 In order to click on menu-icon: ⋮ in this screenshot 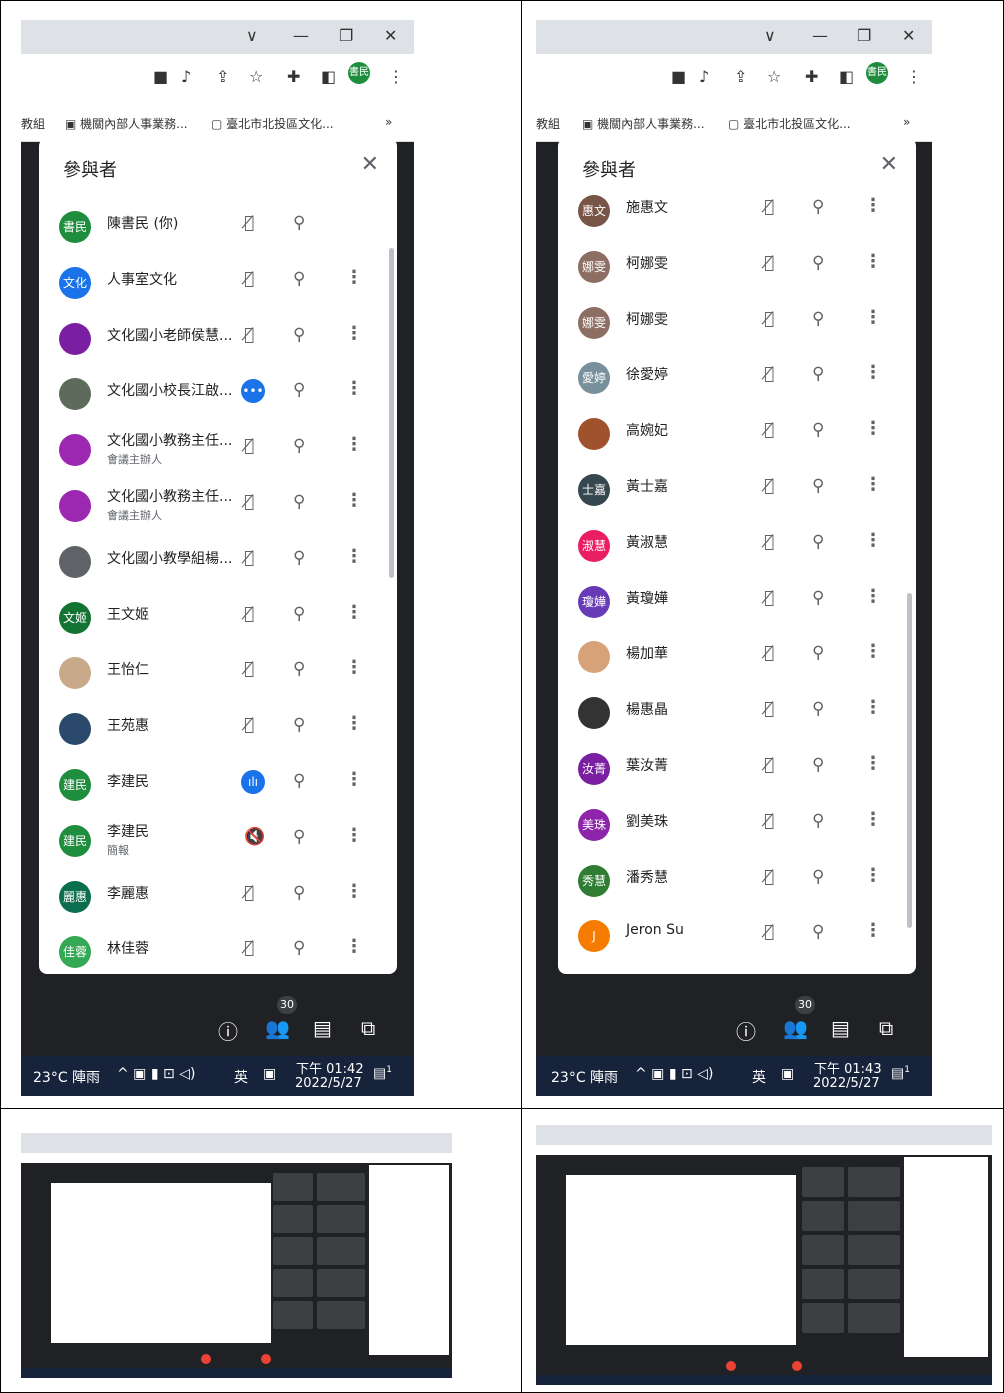, I will do `click(396, 76)`.